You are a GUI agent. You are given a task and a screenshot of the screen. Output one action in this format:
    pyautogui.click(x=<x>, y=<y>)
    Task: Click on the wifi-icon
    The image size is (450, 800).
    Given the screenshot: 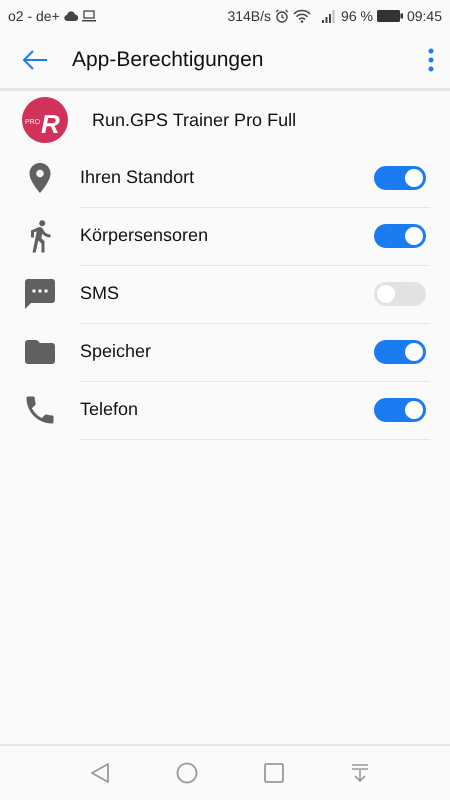 What is the action you would take?
    pyautogui.click(x=302, y=16)
    